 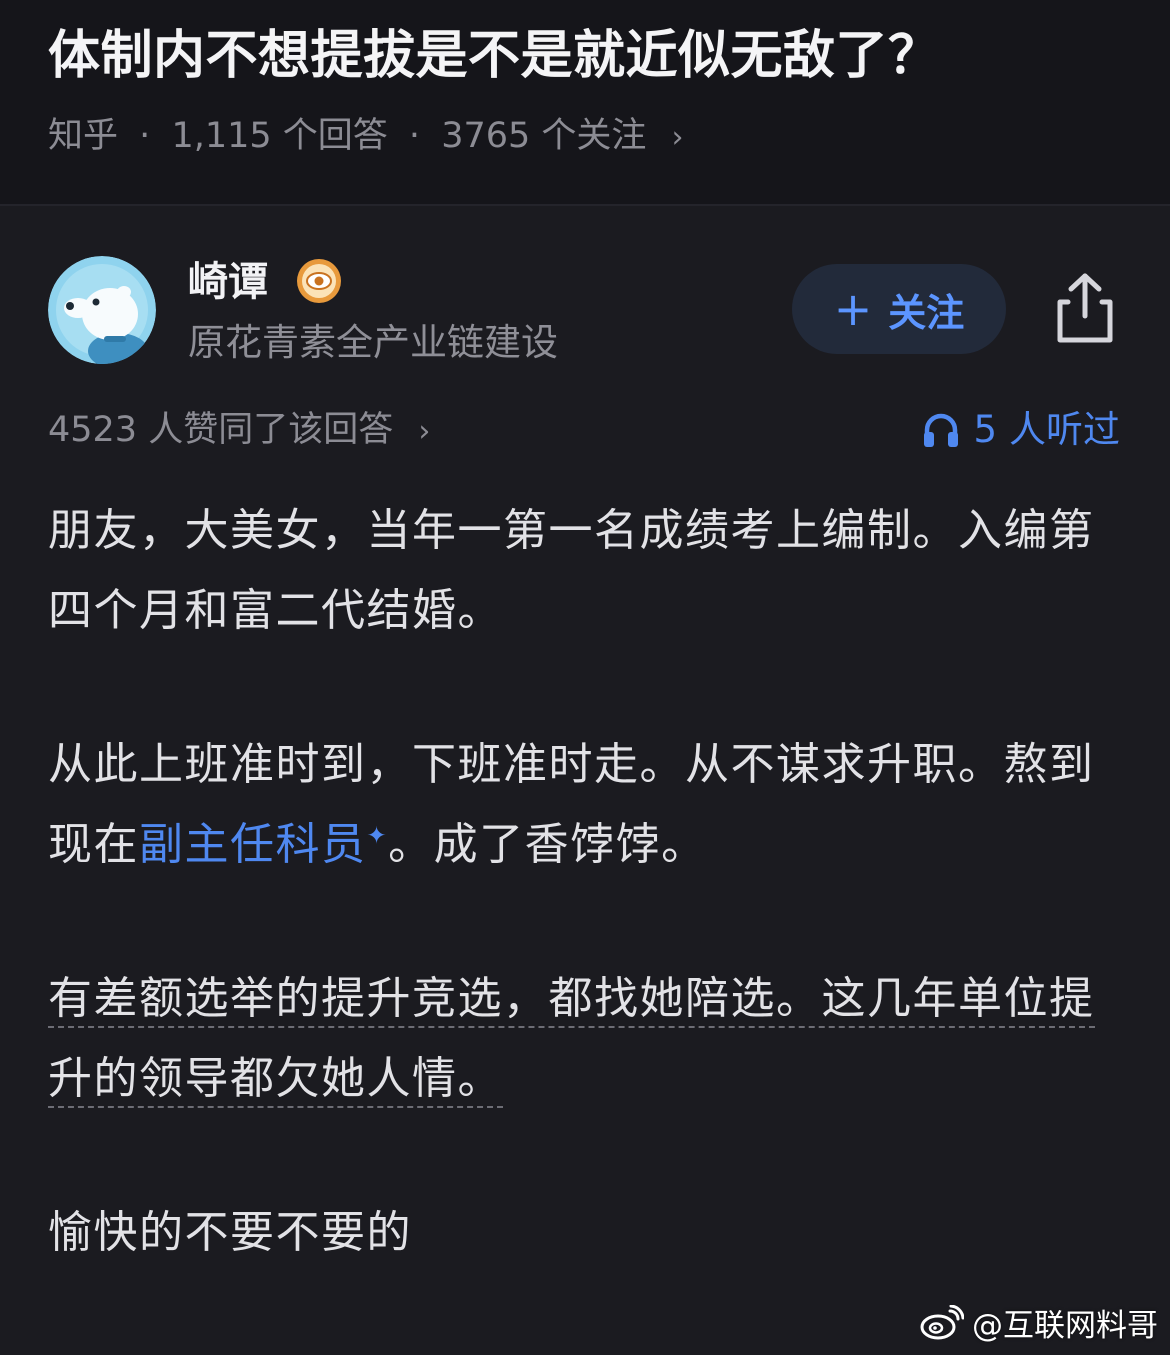 I want to click on listen-suffix: 人听过, so click(x=1064, y=429).